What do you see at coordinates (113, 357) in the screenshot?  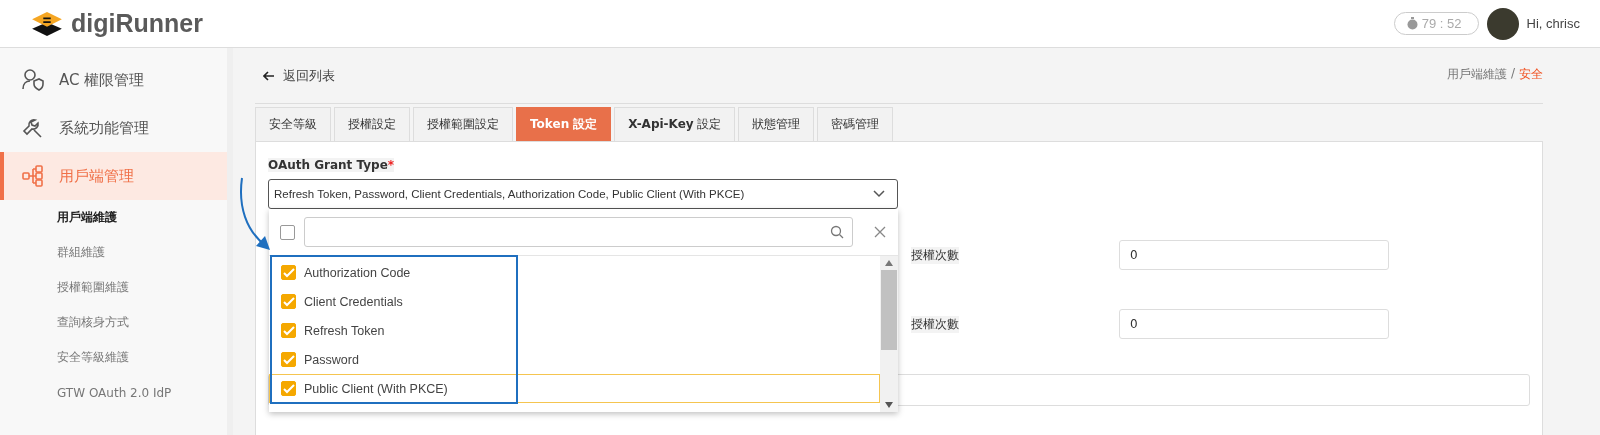 I see `sidebar-subitem: 安全等級維護` at bounding box center [113, 357].